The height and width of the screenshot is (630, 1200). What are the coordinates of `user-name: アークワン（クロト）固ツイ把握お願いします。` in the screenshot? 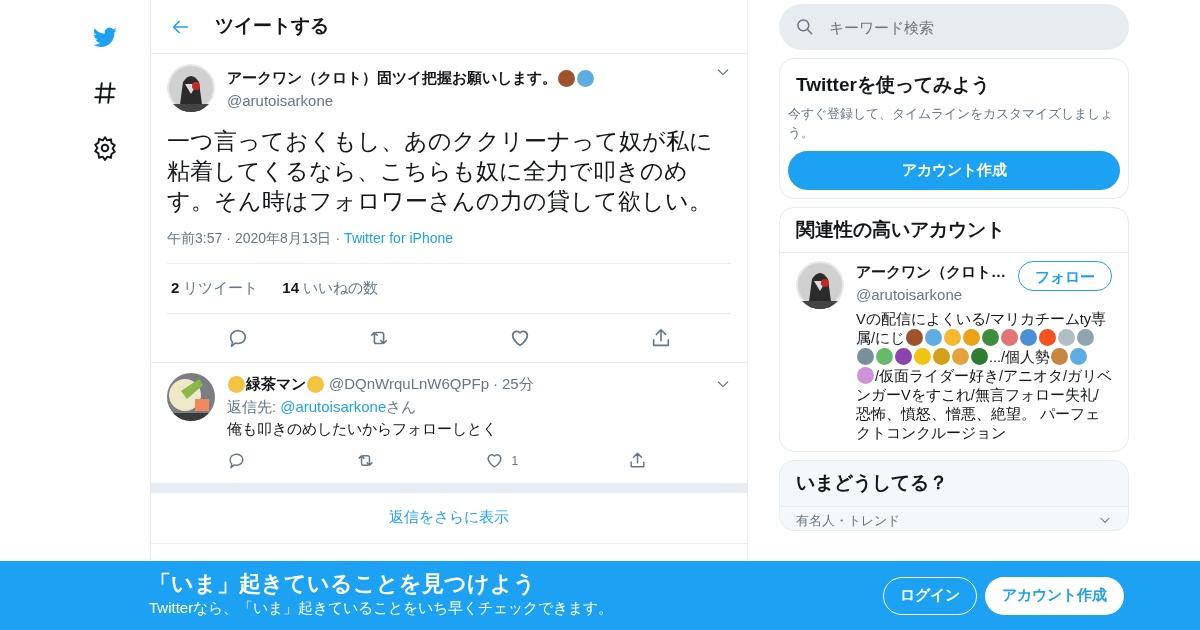 It's located at (392, 78).